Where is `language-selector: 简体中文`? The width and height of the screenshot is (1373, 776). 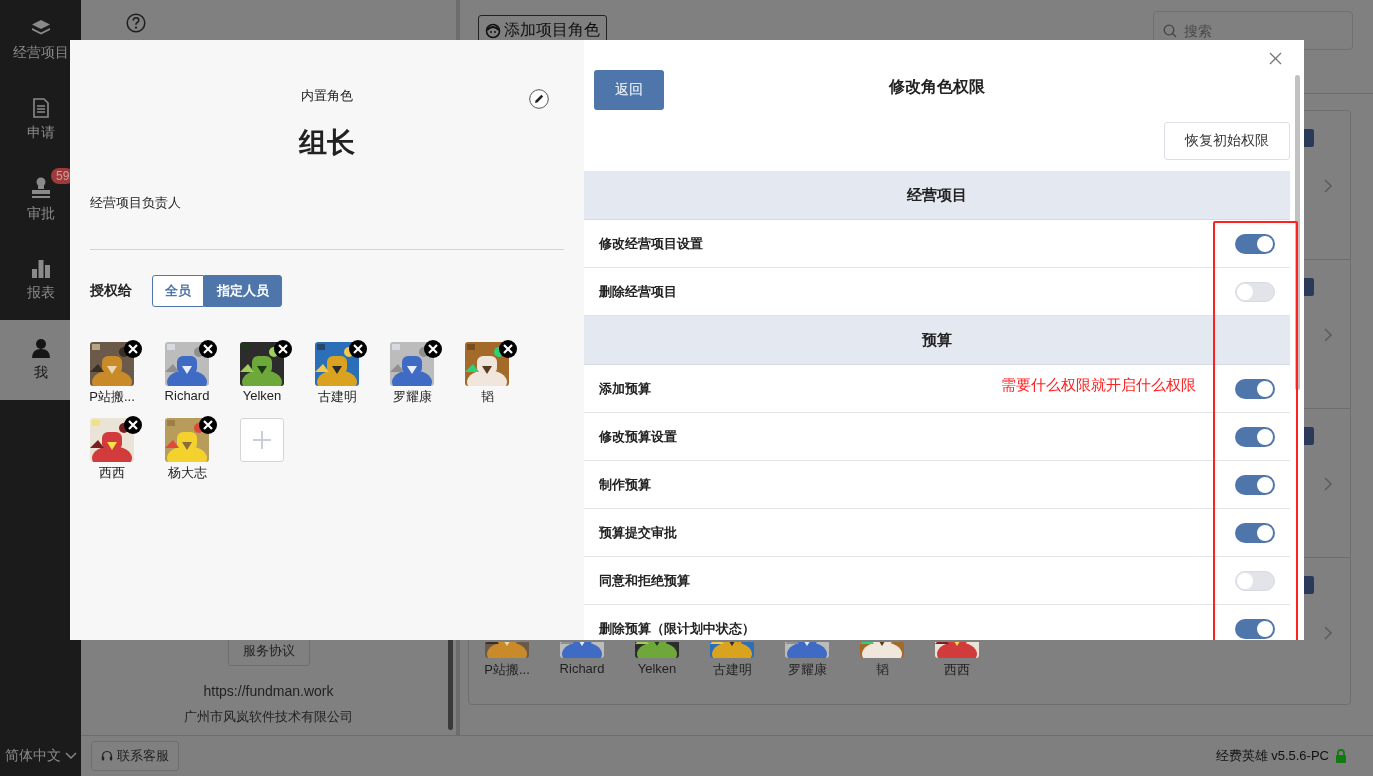 language-selector: 简体中文 is located at coordinates (33, 755).